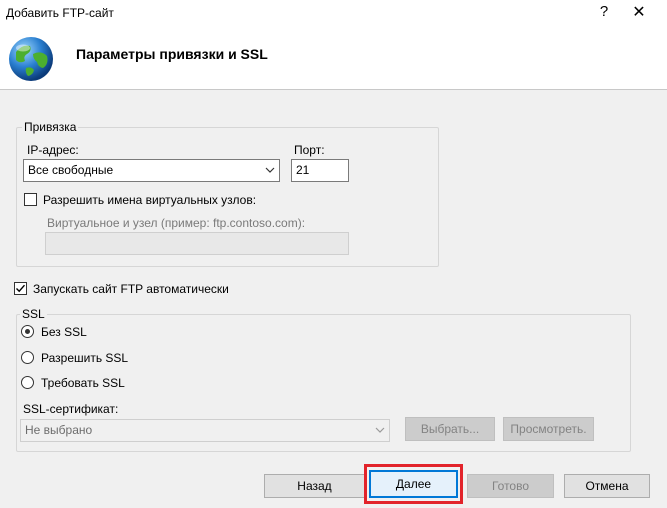 This screenshot has width=667, height=508. What do you see at coordinates (172, 54) in the screenshot?
I see `page-title: Параметры привязки и SSL` at bounding box center [172, 54].